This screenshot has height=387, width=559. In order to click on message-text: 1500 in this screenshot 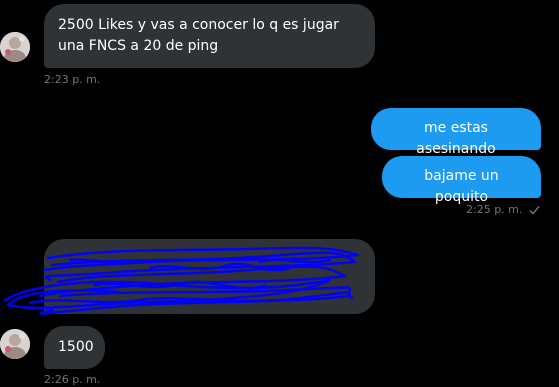, I will do `click(76, 347)`.